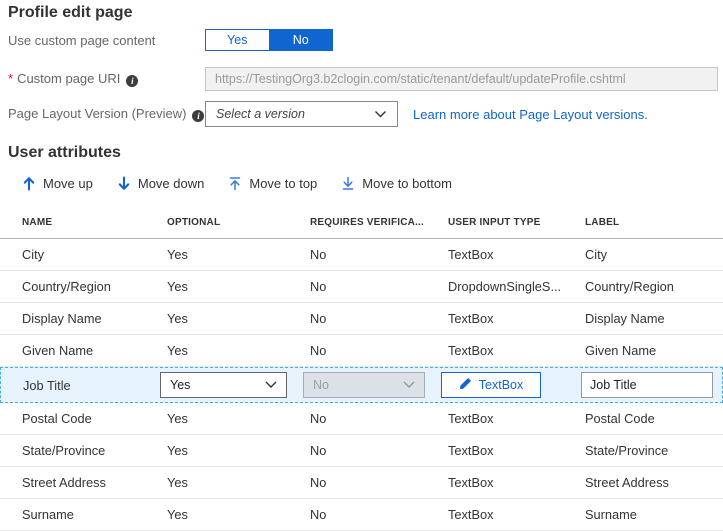  What do you see at coordinates (64, 482) in the screenshot?
I see `cell-name: Street Address` at bounding box center [64, 482].